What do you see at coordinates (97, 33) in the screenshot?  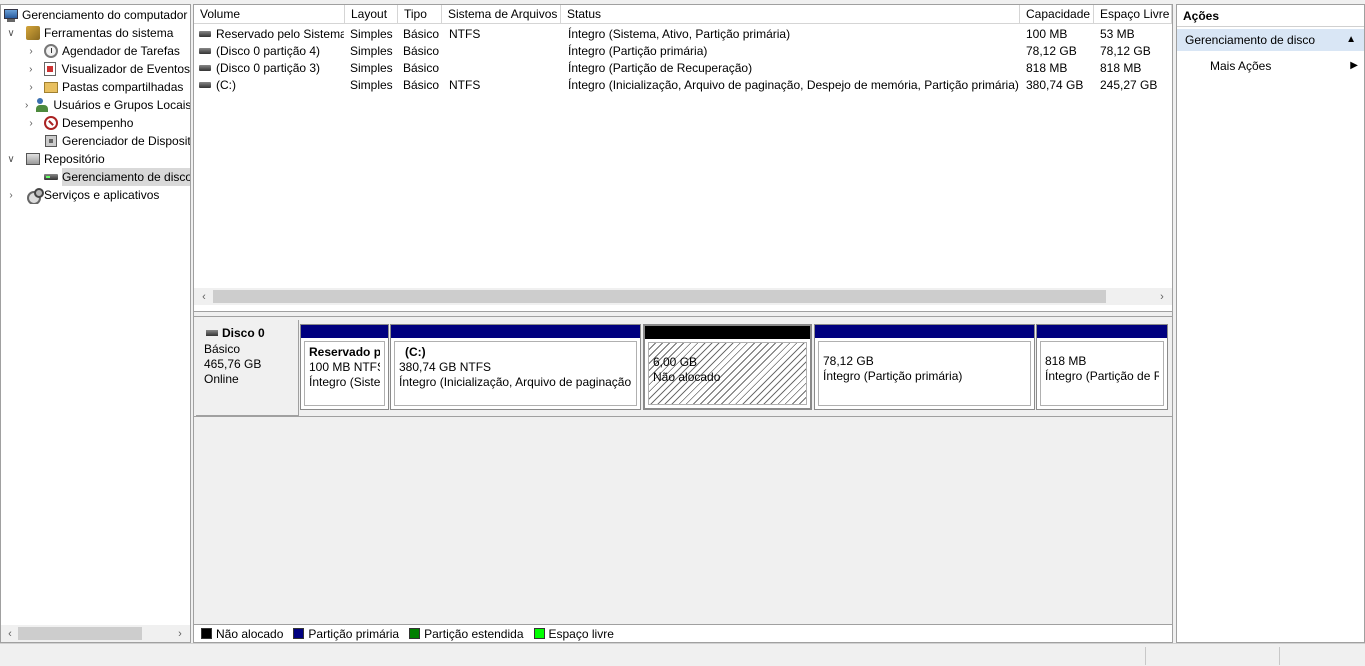 I see `tree-item-system-tools: ∨ Ferramentas do sistema` at bounding box center [97, 33].